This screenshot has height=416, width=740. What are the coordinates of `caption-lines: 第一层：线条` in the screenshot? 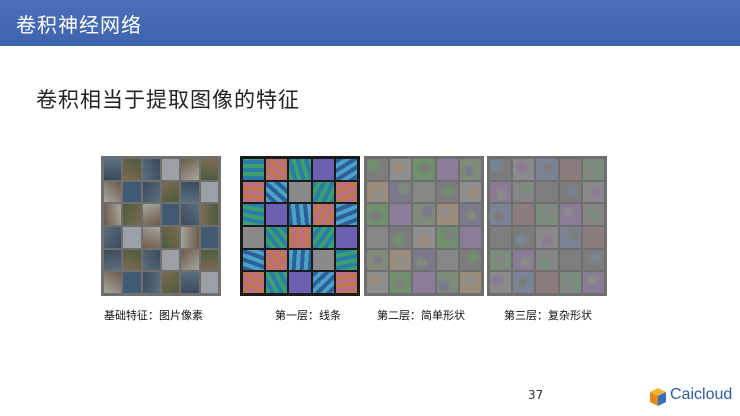 It's located at (308, 315).